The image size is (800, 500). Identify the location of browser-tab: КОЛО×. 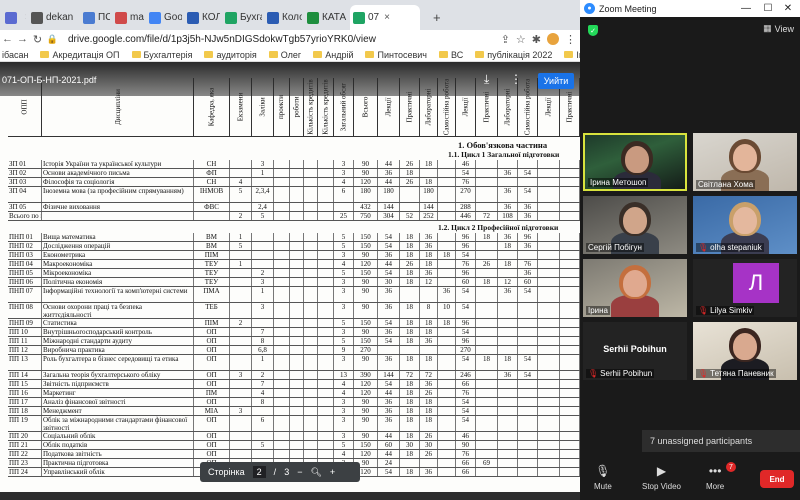
(202, 17).